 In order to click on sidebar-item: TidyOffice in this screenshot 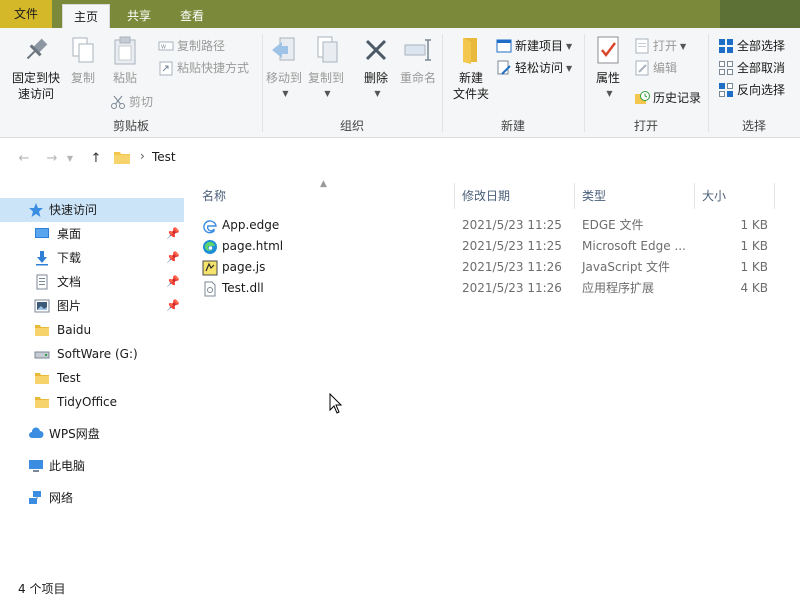, I will do `click(92, 402)`.